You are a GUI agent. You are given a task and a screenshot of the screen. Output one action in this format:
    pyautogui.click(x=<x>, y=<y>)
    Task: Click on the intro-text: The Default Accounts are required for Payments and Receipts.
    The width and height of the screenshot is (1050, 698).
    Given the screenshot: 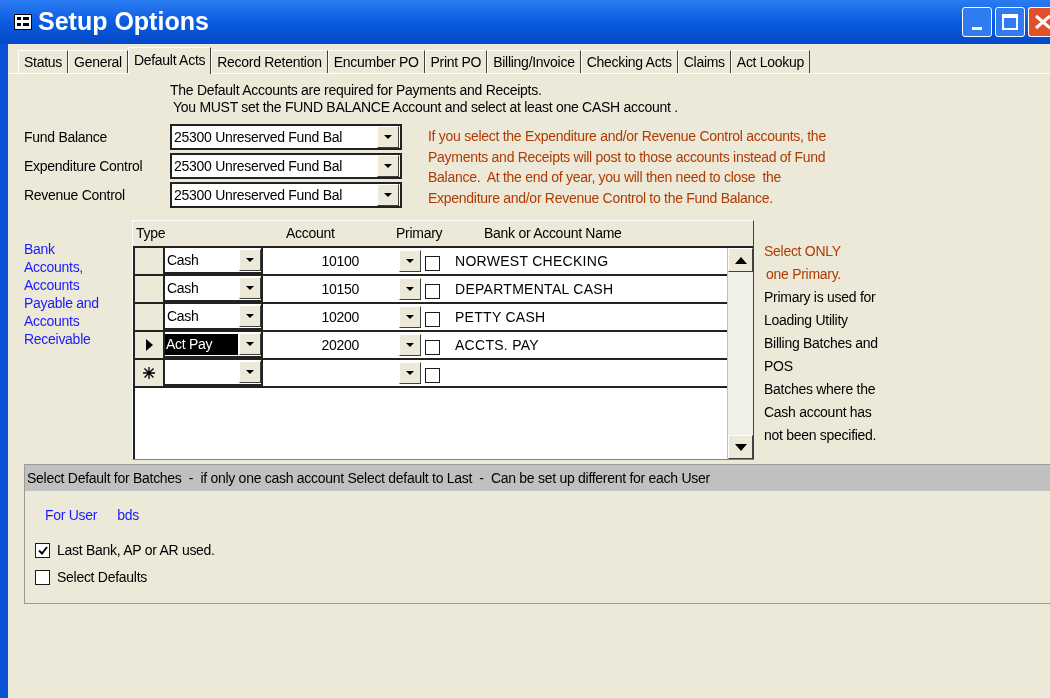 What is the action you would take?
    pyautogui.click(x=356, y=90)
    